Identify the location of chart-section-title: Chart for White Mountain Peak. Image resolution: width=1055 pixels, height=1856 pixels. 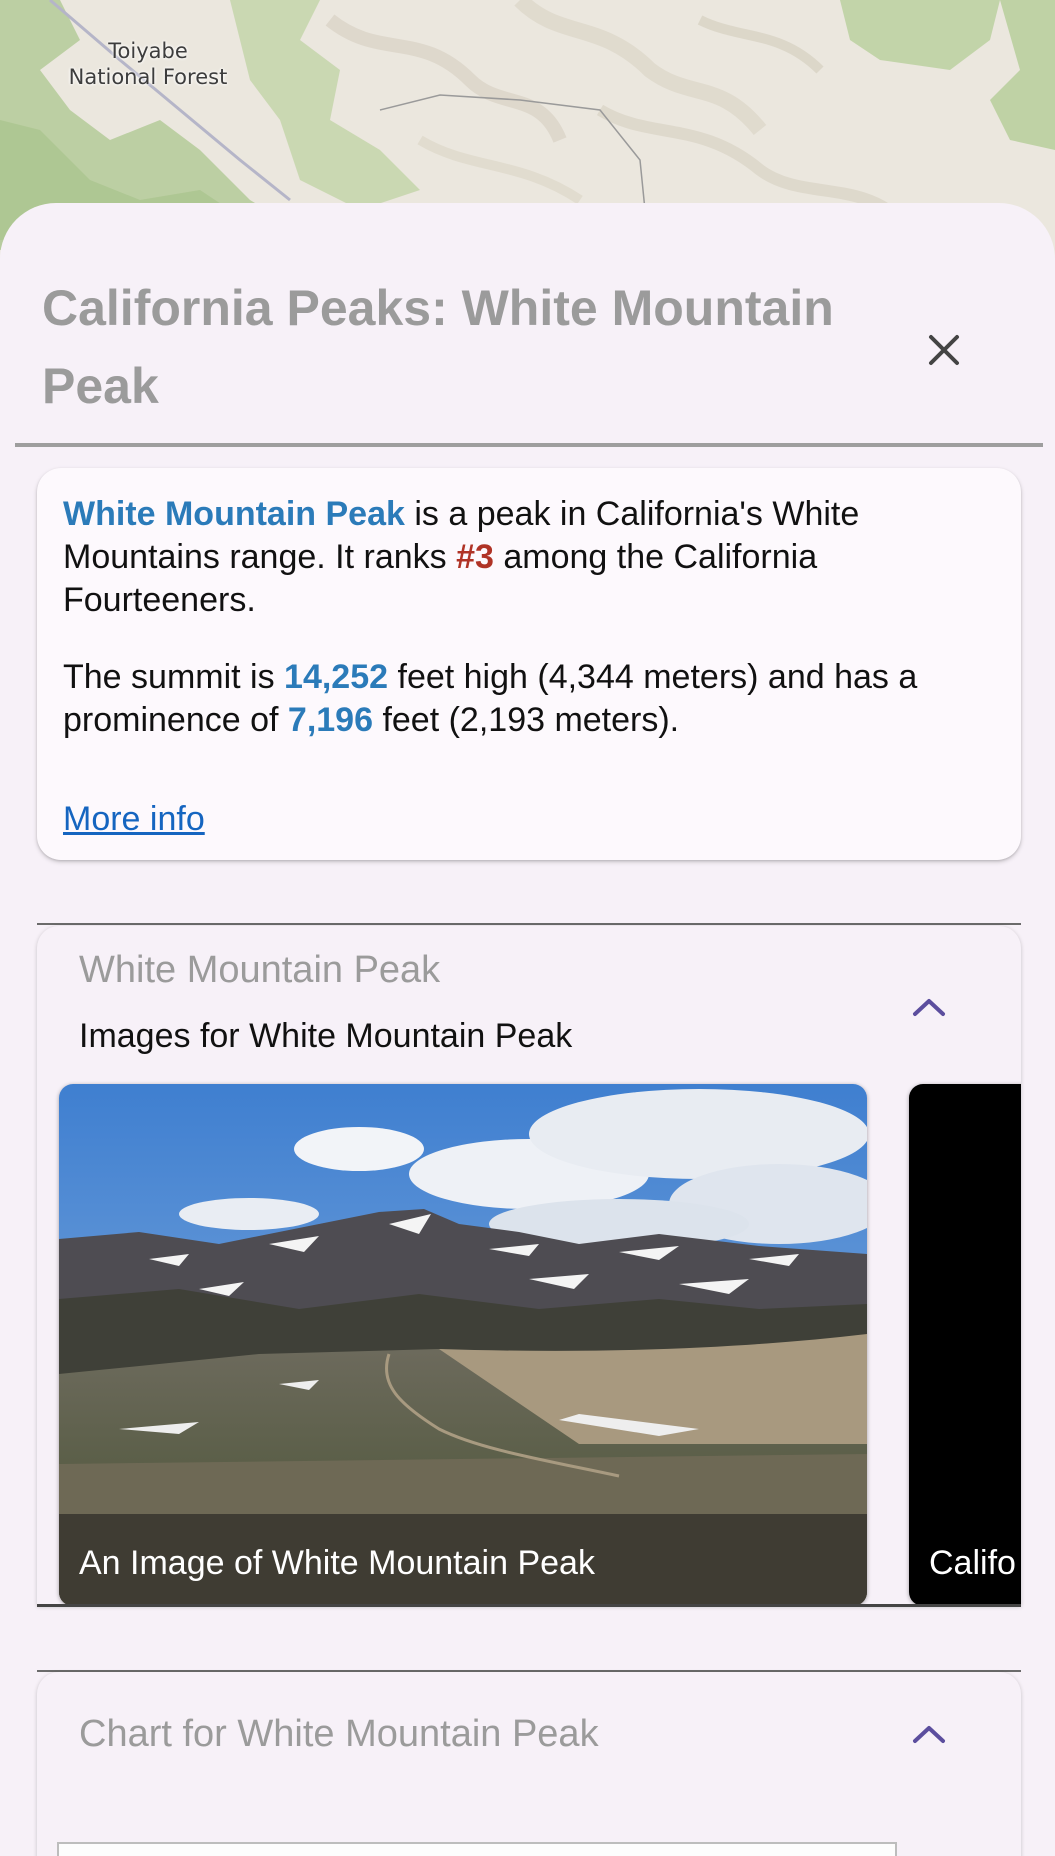
(339, 1734).